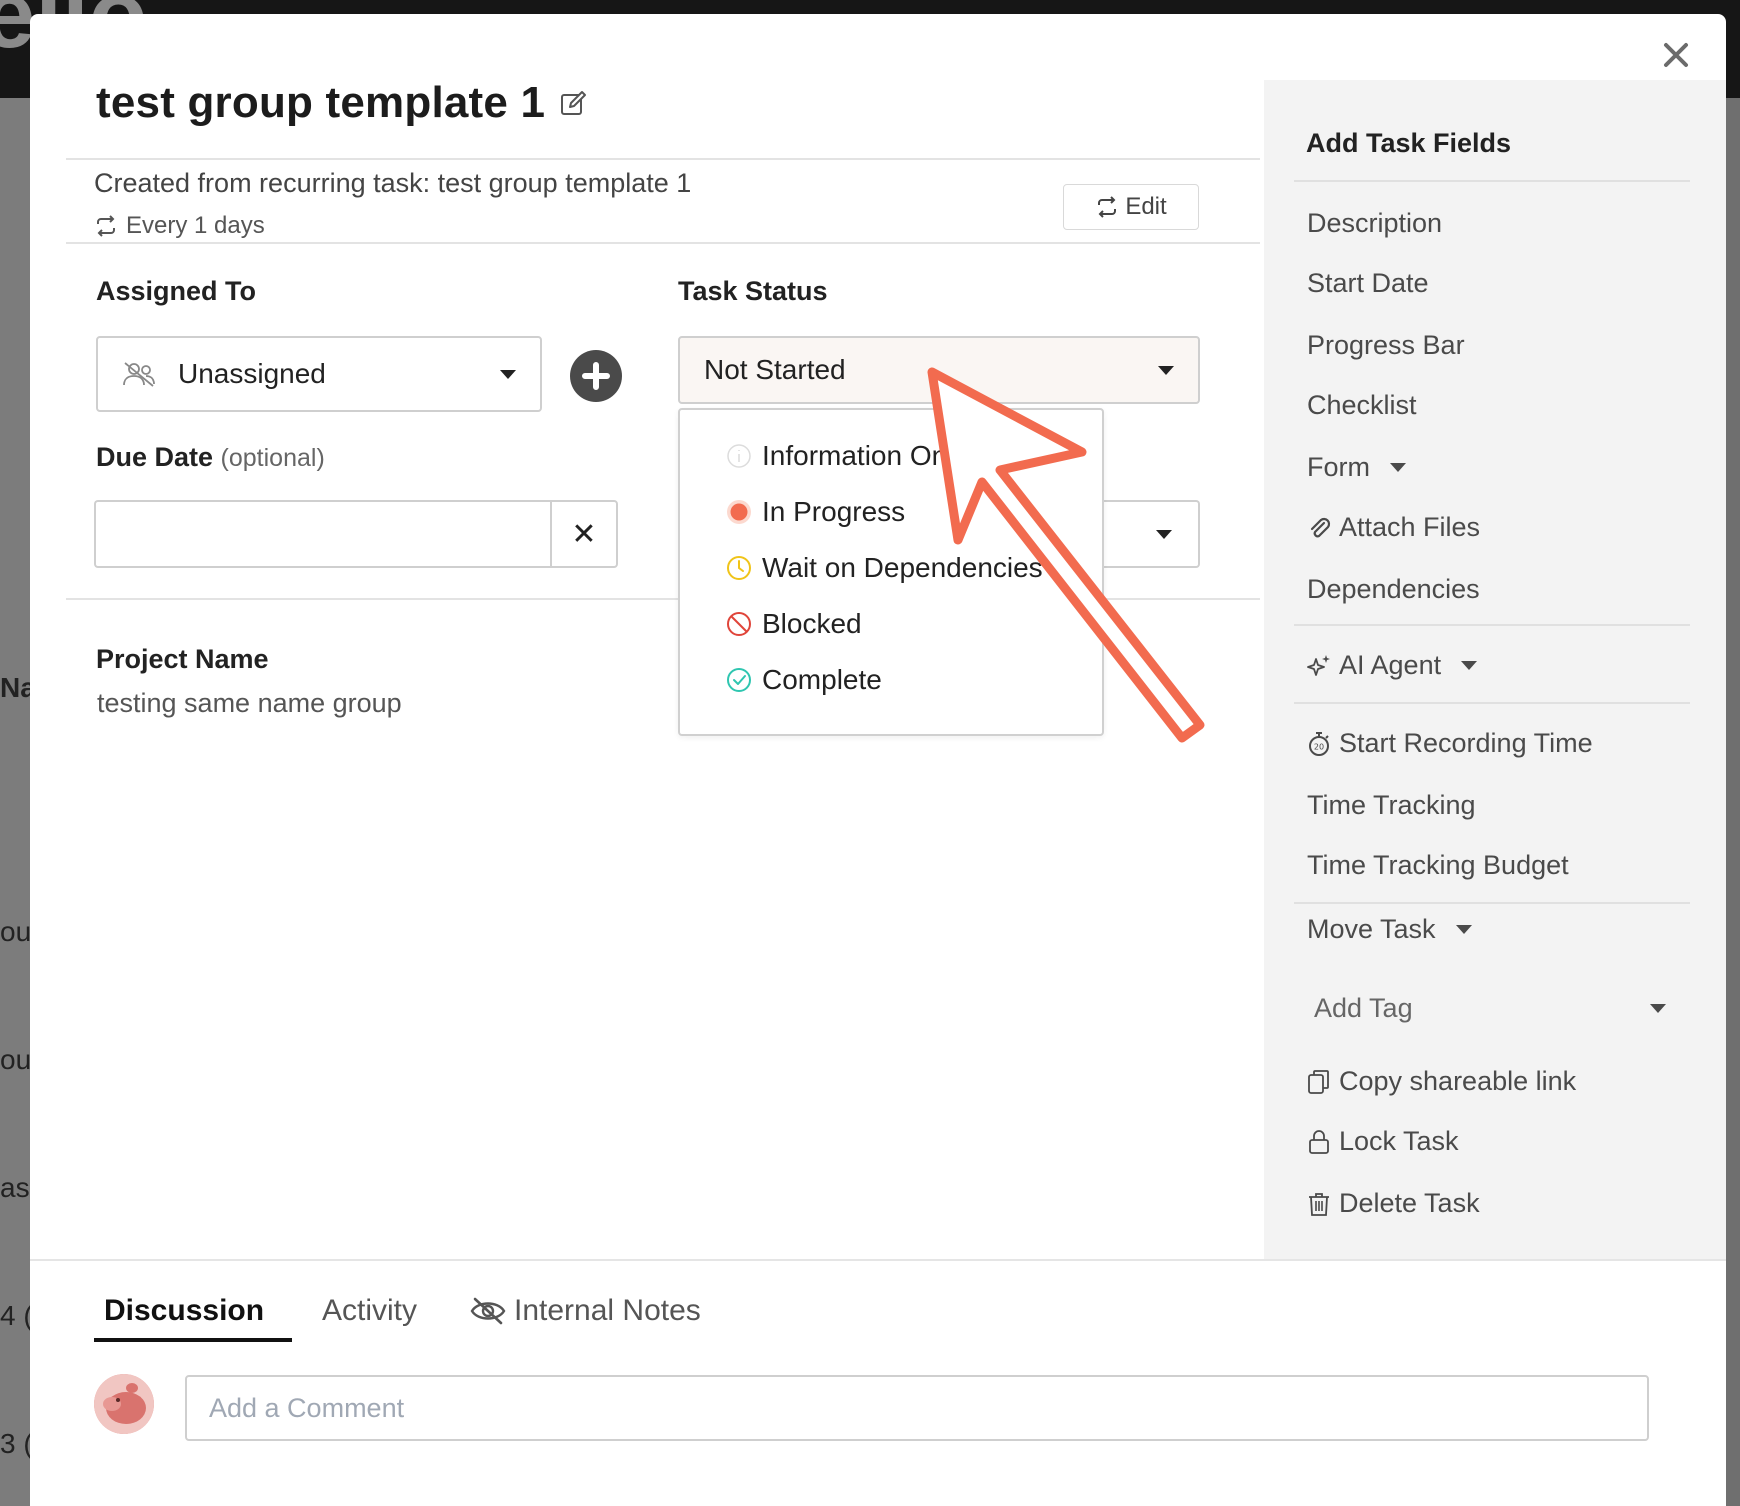  What do you see at coordinates (1386, 345) in the screenshot?
I see `sidebar-item-progress-bar: Progress Bar` at bounding box center [1386, 345].